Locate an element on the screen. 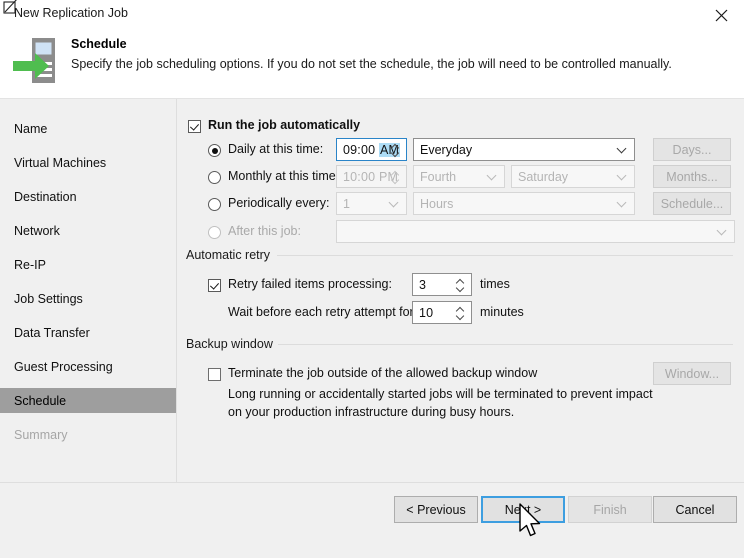 The image size is (744, 558). daily-frequency-combo: Everyday is located at coordinates (524, 149).